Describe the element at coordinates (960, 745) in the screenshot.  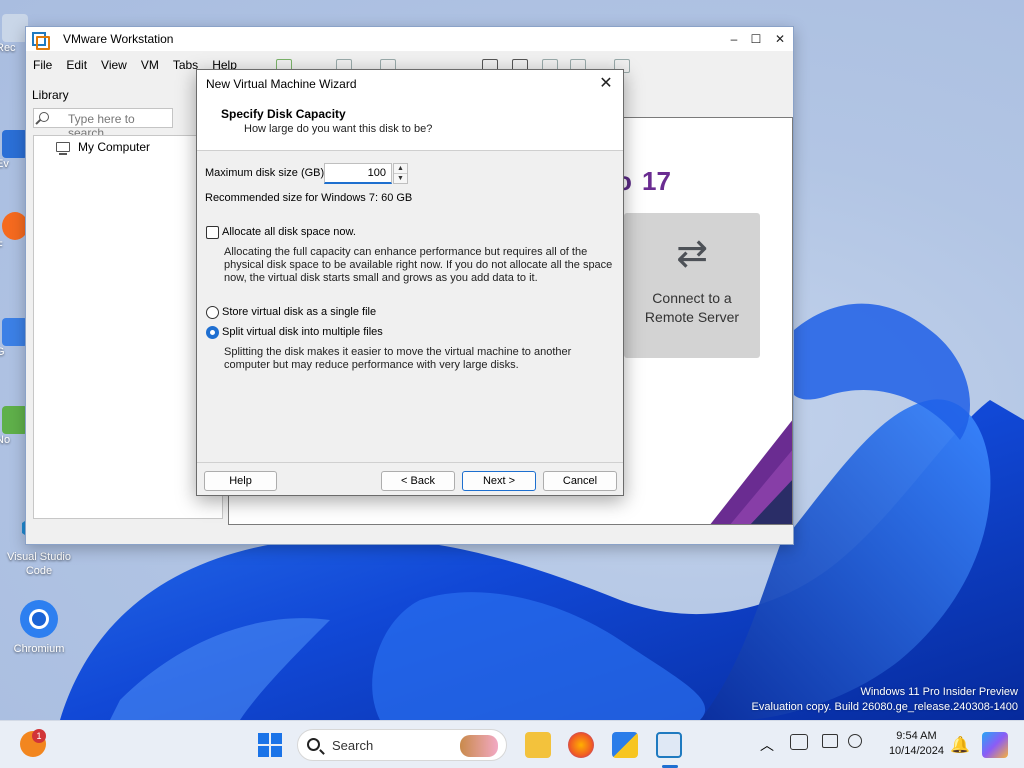
I see `notification-bell-icon: 🔔` at that location.